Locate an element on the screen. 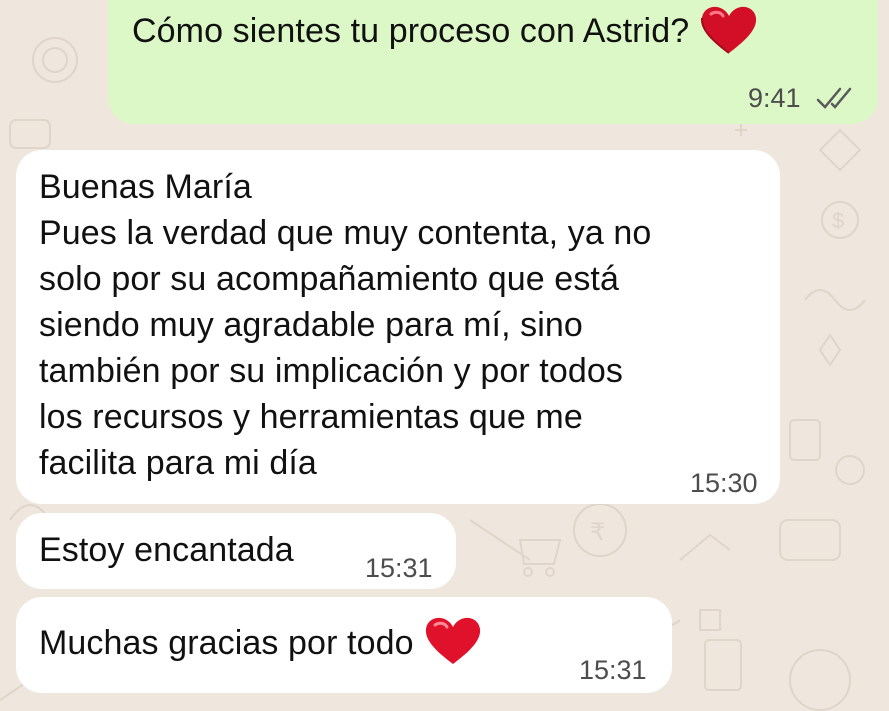 The height and width of the screenshot is (711, 889). message-text: Estoy encantada is located at coordinates (166, 550).